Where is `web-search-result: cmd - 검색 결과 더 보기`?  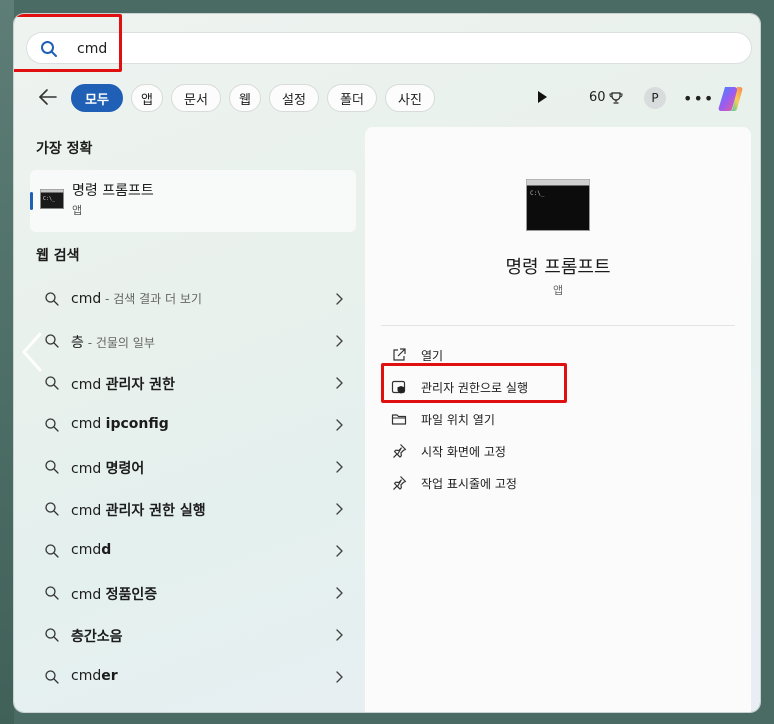 web-search-result: cmd - 검색 결과 더 보기 is located at coordinates (193, 299).